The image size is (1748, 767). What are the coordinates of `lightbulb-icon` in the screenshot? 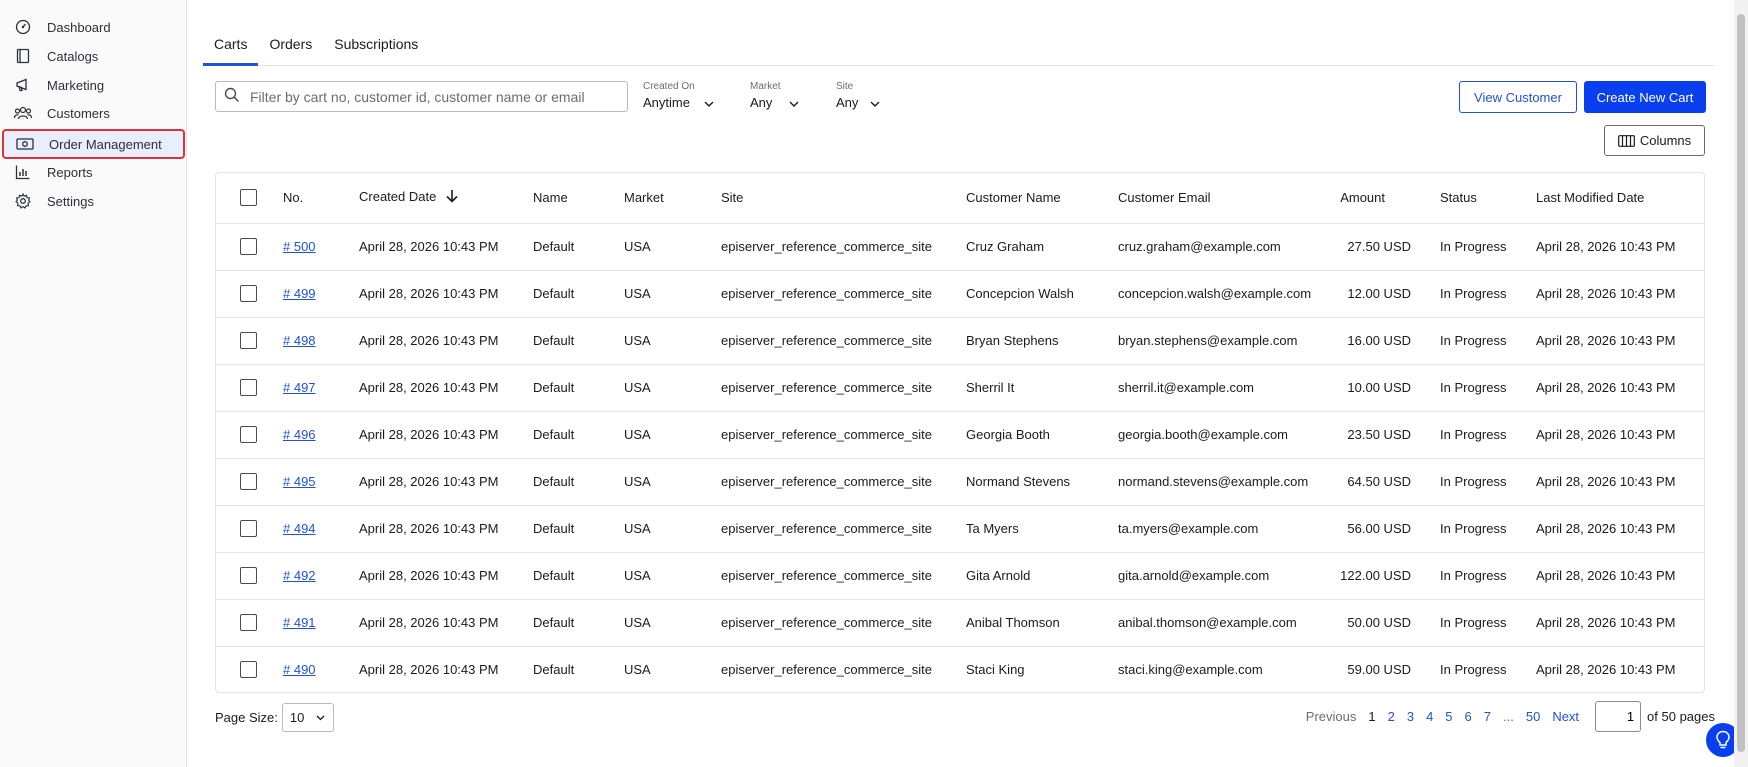 It's located at (1723, 740).